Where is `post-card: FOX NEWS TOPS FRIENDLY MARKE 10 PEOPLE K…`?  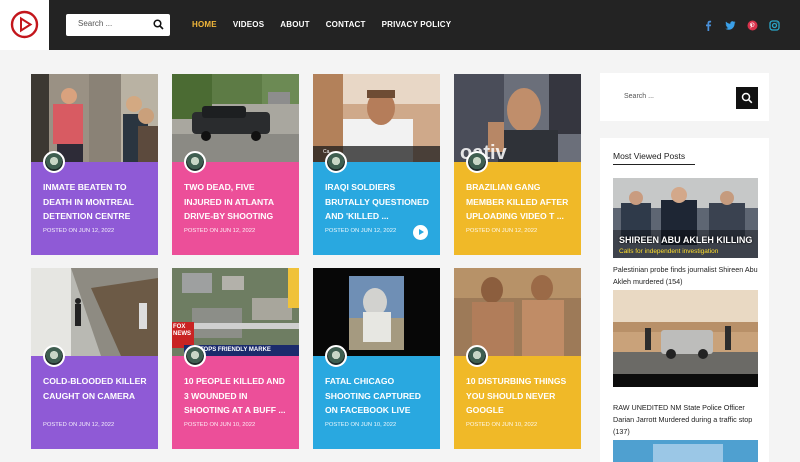 post-card: FOX NEWS TOPS FRIENDLY MARKE 10 PEOPLE K… is located at coordinates (235, 358).